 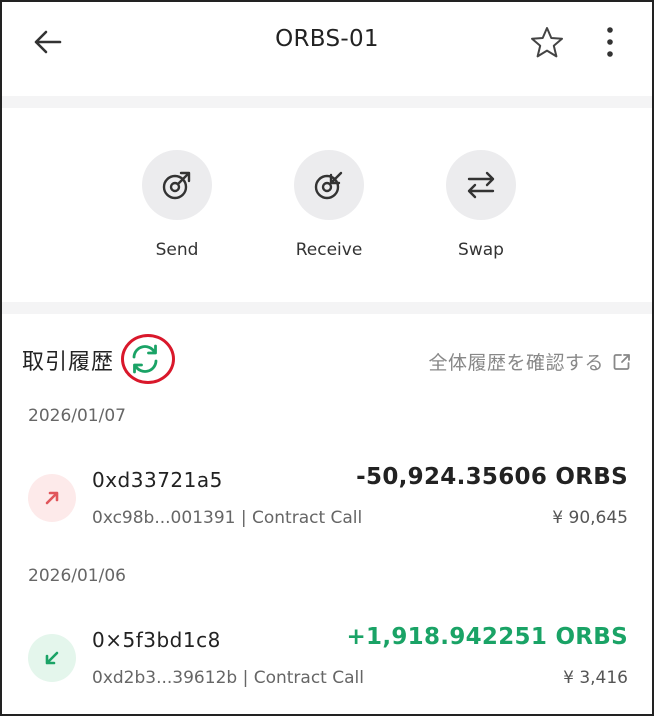 I want to click on transaction-detail: 0xc98b...001391 | Contract Call, so click(x=227, y=518).